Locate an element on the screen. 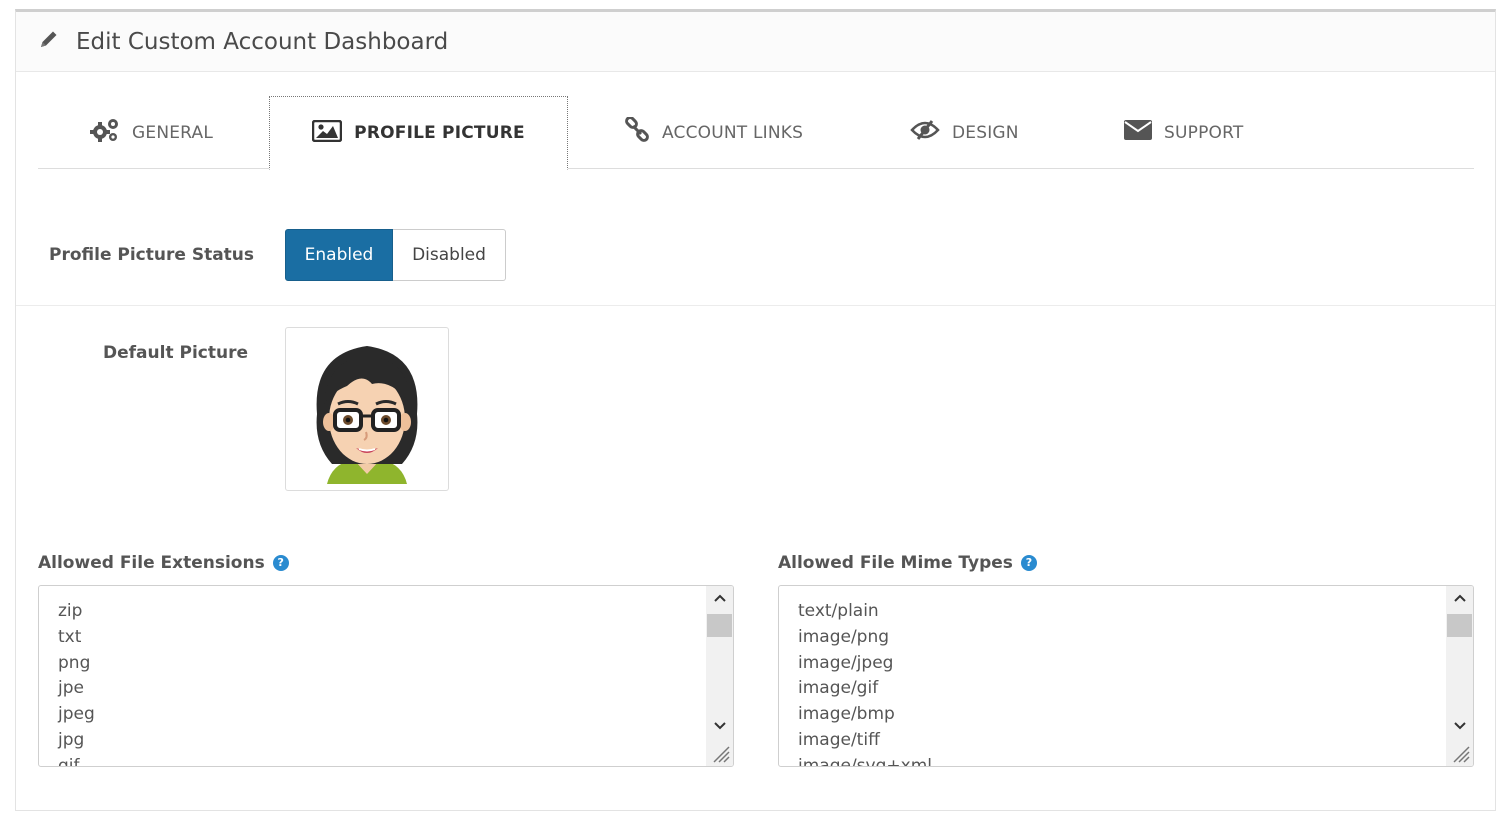  mime-type-line: image/bmp is located at coordinates (846, 714).